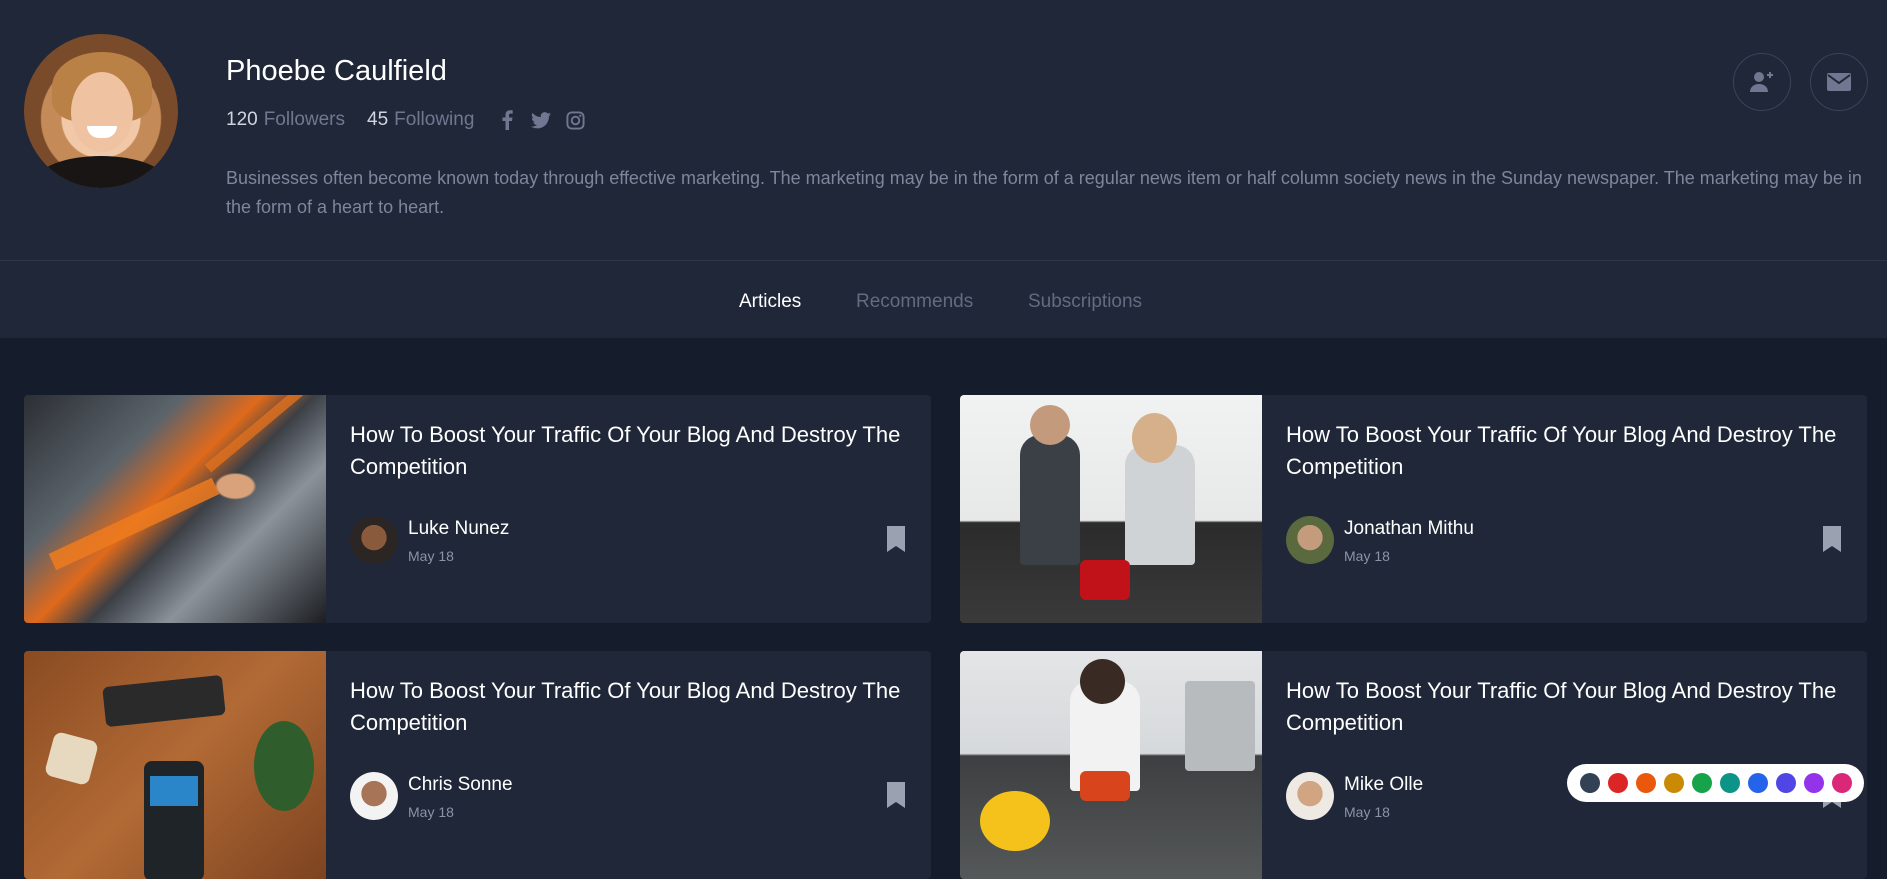 This screenshot has width=1887, height=879. What do you see at coordinates (914, 302) in the screenshot?
I see `tab-recommends: Recommends` at bounding box center [914, 302].